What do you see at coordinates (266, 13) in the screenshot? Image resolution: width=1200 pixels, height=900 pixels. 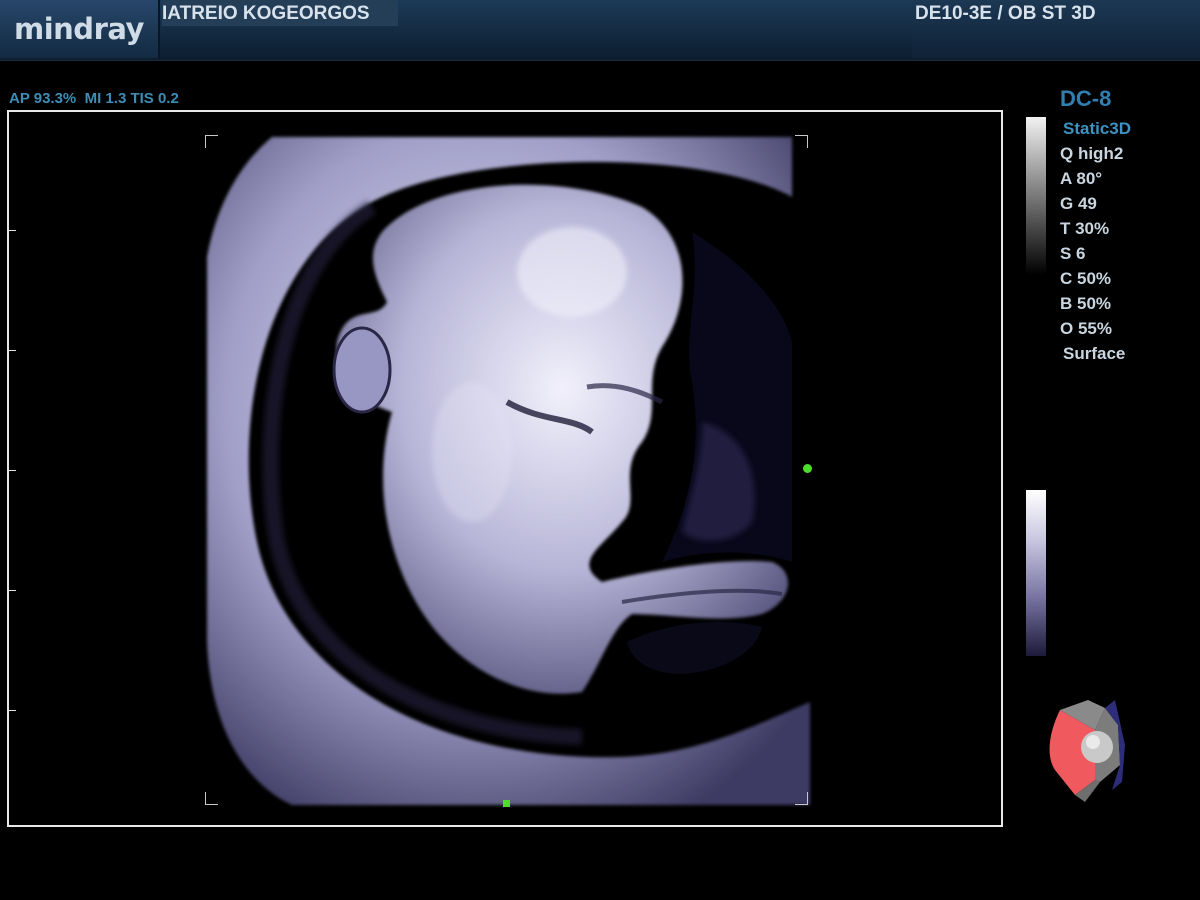 I see `hospital-name: IATREIO KOGEORGOS` at bounding box center [266, 13].